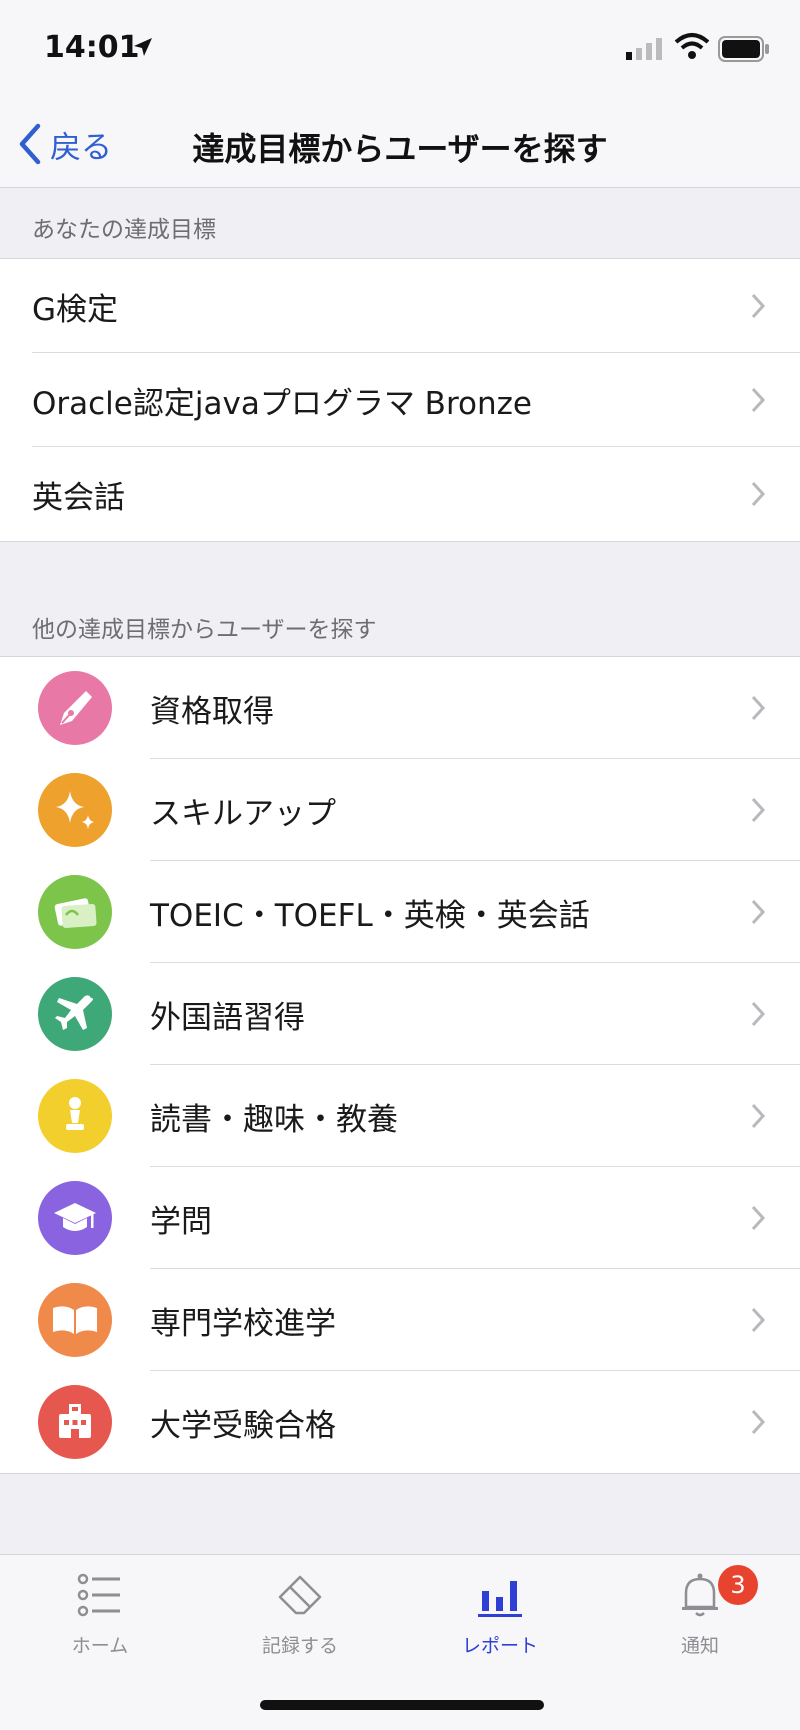  I want to click on tab-report: レポート, so click(500, 1624).